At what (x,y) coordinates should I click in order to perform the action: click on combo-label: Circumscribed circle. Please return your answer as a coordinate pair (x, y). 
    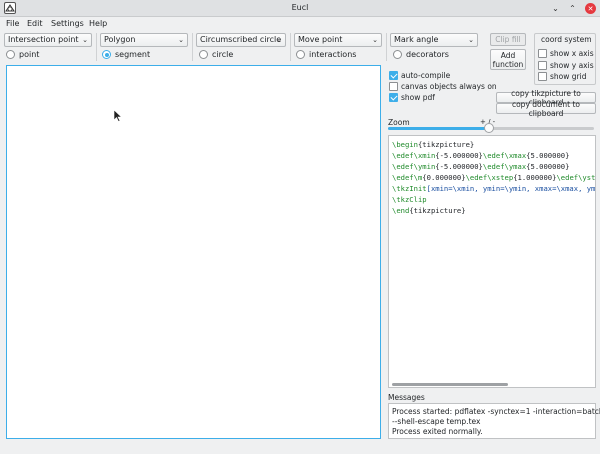
    Looking at the image, I should click on (241, 39).